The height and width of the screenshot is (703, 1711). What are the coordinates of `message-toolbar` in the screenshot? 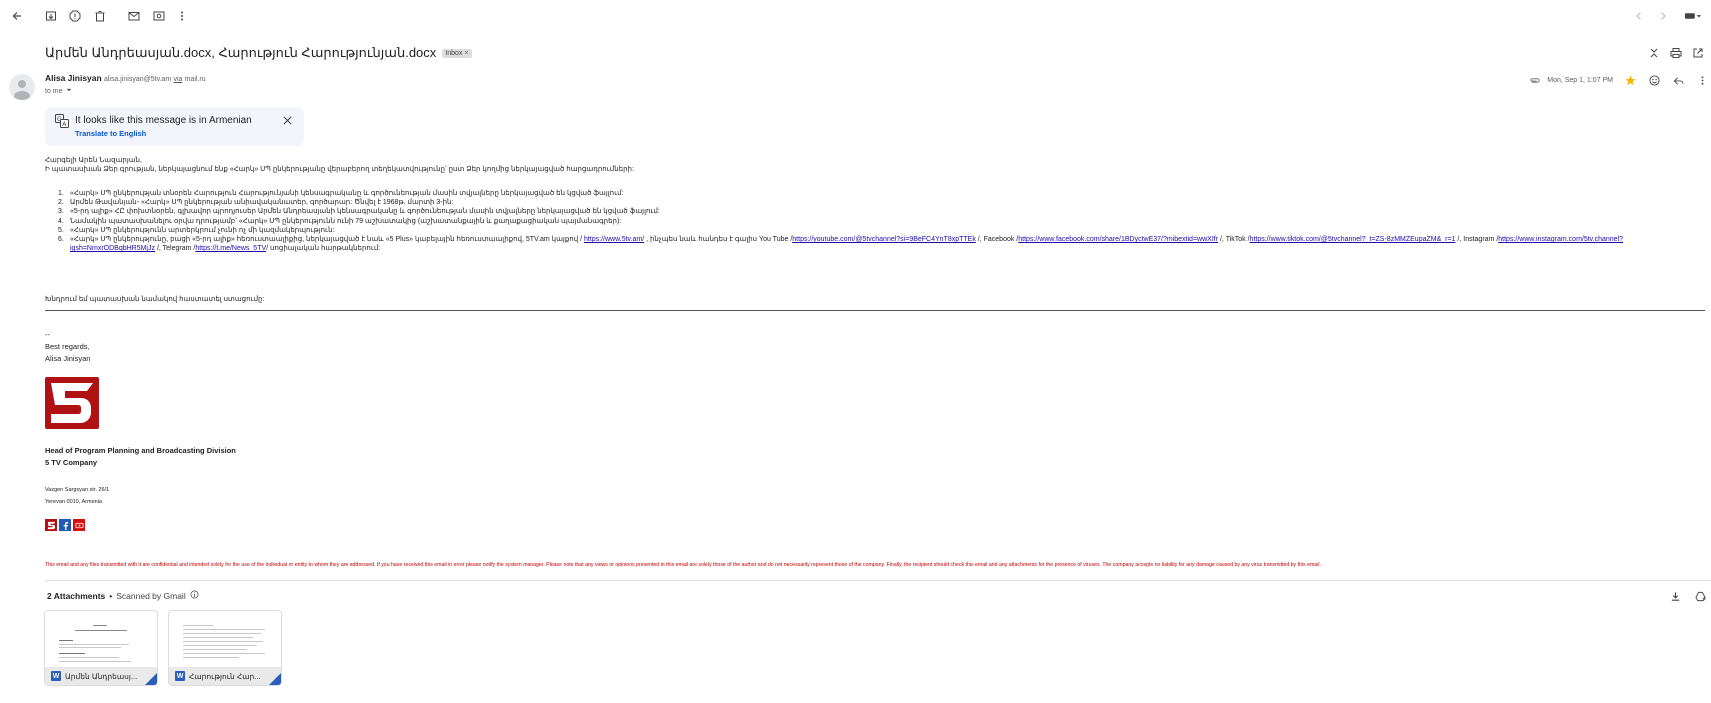 It's located at (855, 16).